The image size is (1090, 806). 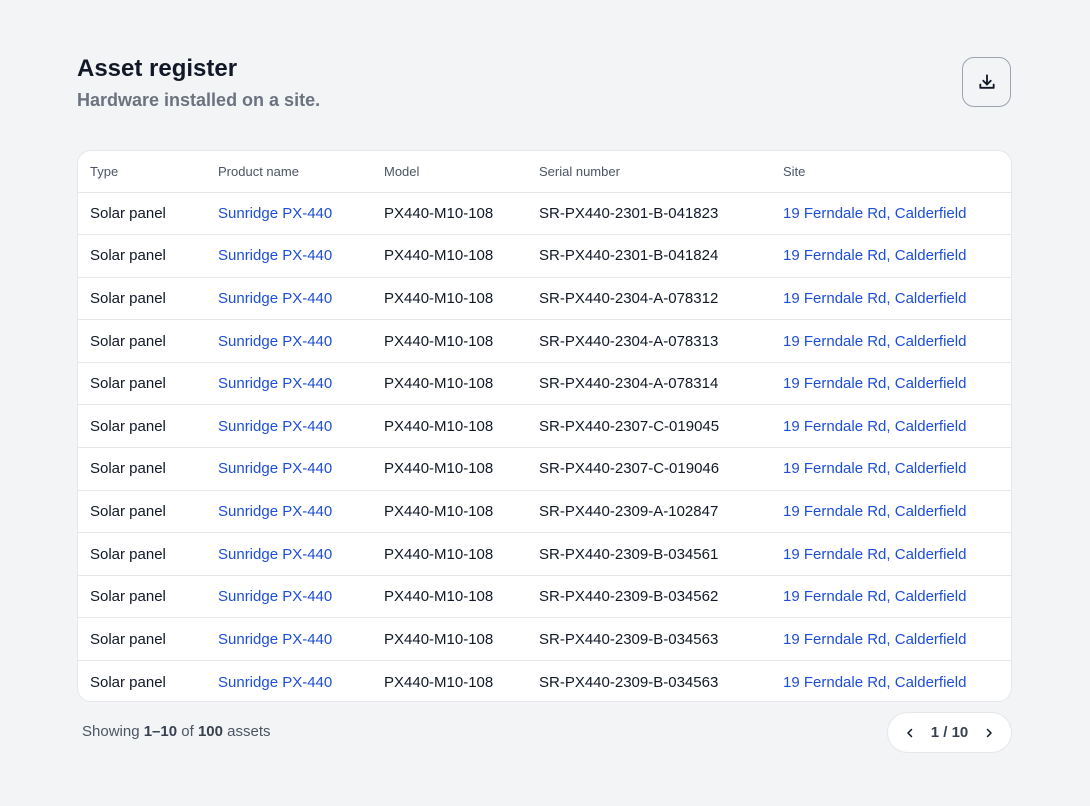 What do you see at coordinates (891, 172) in the screenshot?
I see `column-header-site: Site` at bounding box center [891, 172].